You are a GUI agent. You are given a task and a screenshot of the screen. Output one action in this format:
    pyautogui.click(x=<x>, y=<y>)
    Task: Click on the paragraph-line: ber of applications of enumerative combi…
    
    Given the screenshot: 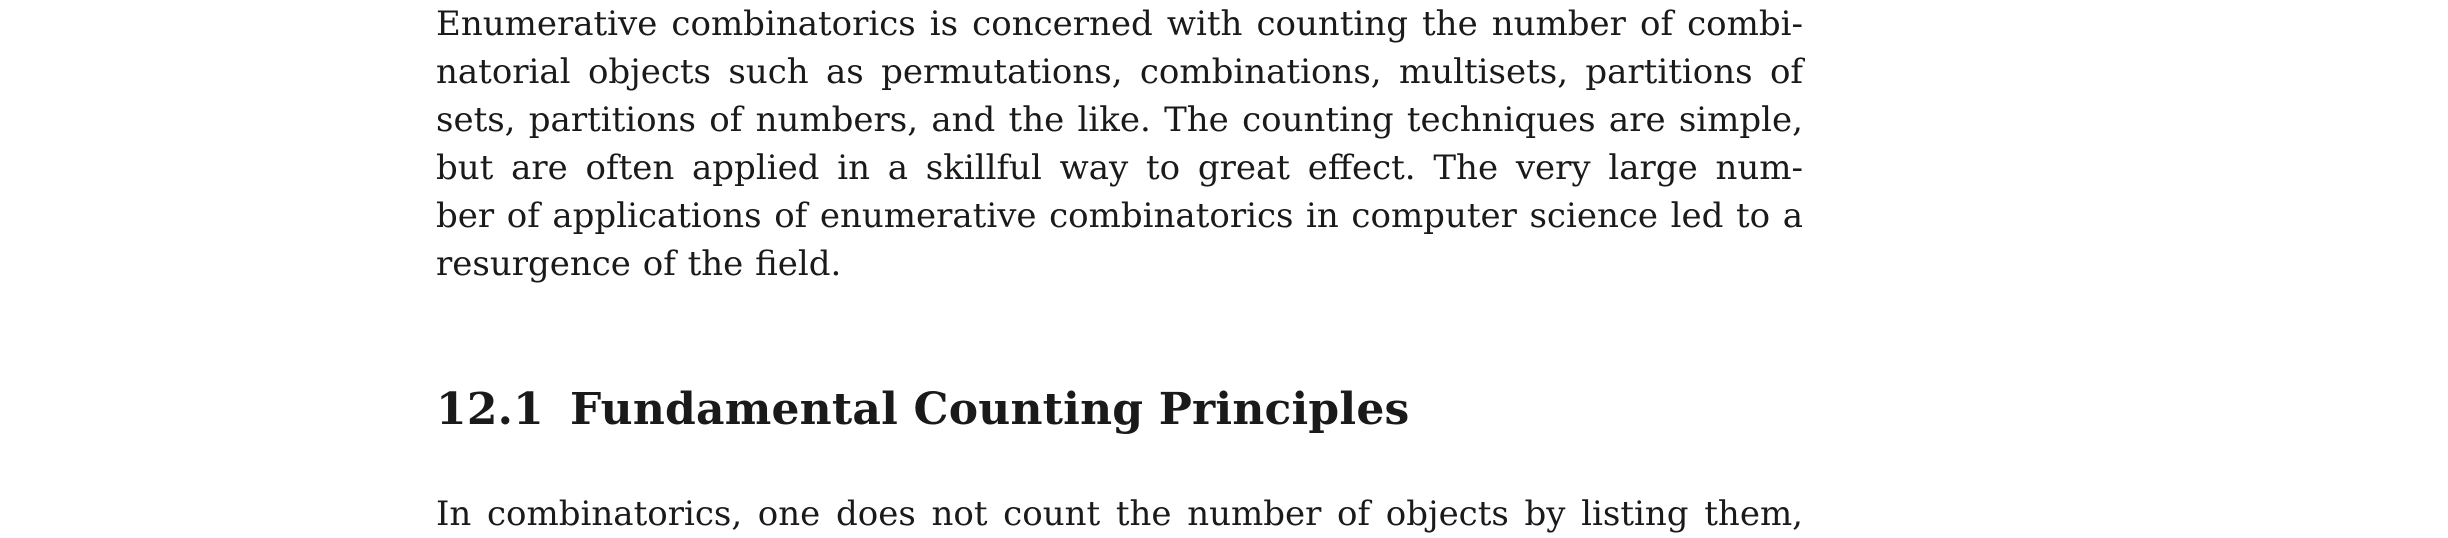 What is the action you would take?
    pyautogui.click(x=1119, y=216)
    